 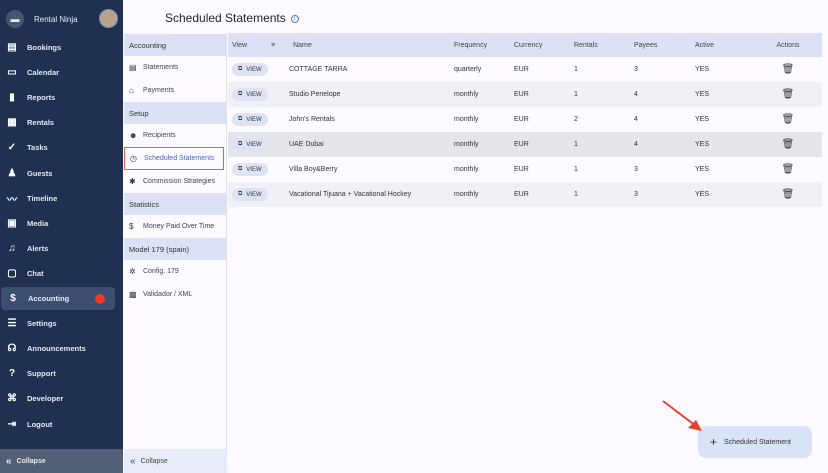 I want to click on column-header: Active, so click(x=726, y=45).